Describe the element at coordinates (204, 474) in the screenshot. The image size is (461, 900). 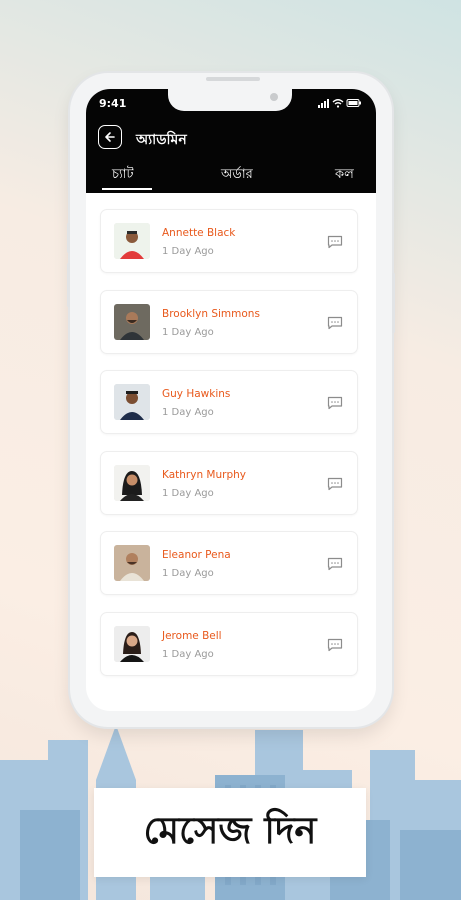
I see `contact-name: Kathryn Murphy` at that location.